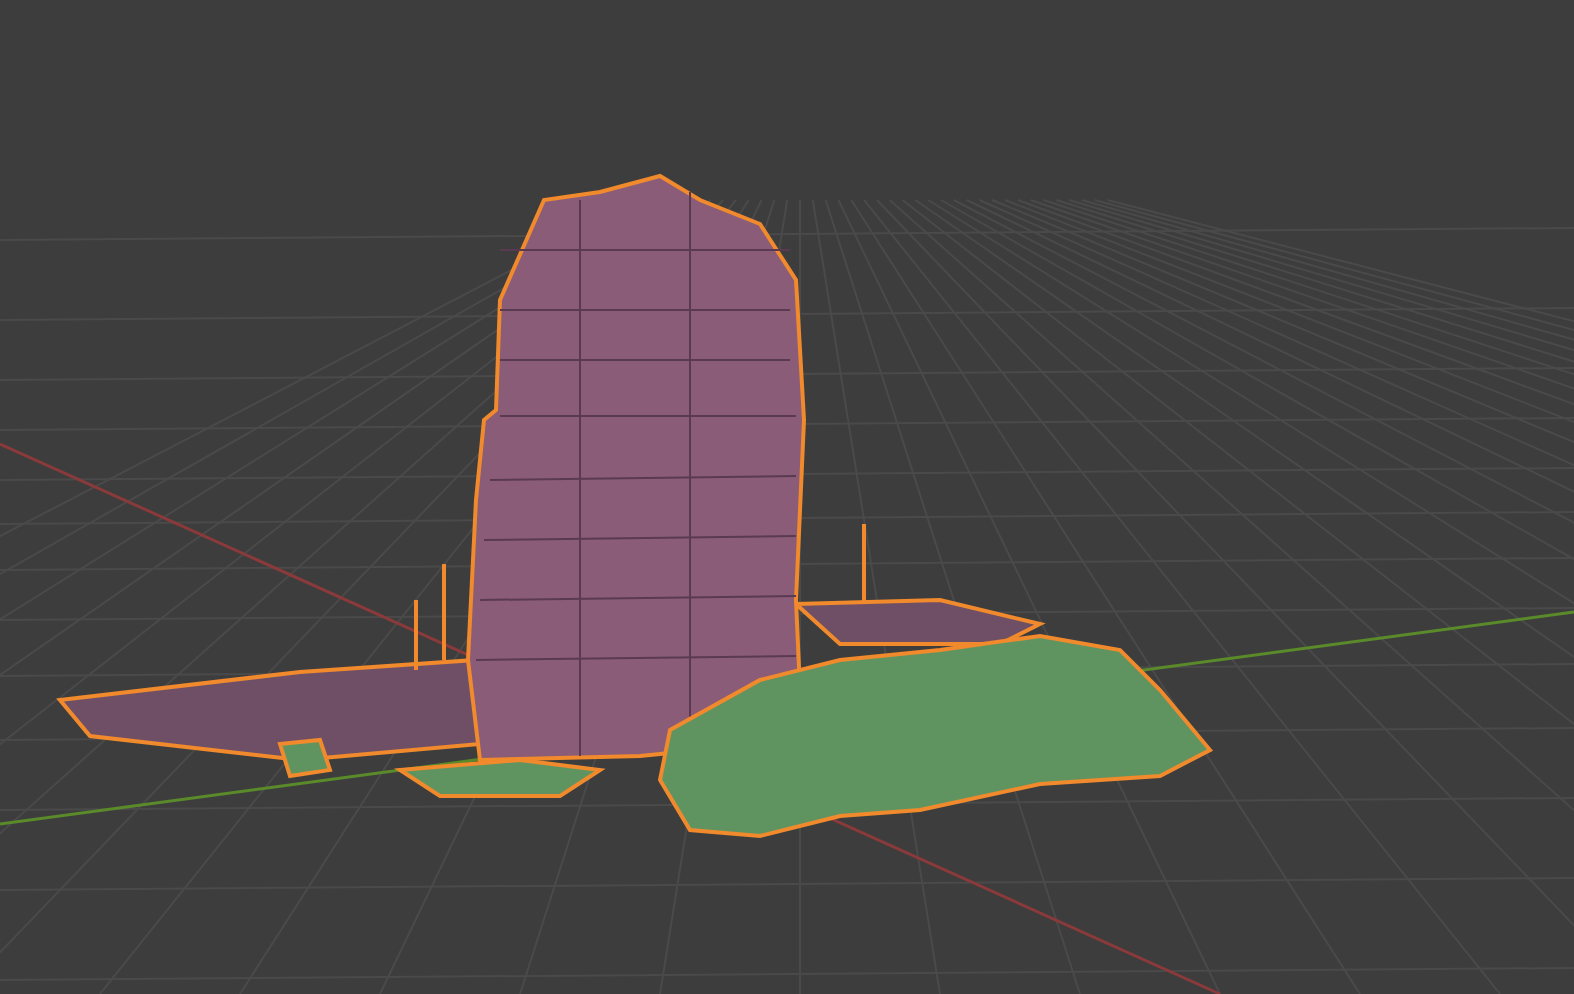 This screenshot has width=1574, height=994. What do you see at coordinates (636, 468) in the screenshot?
I see `ruined-tower-drawing` at bounding box center [636, 468].